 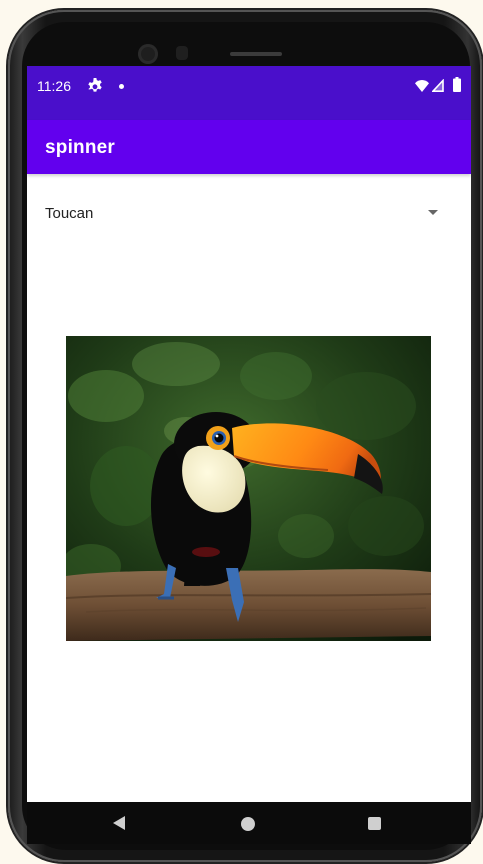 What do you see at coordinates (69, 213) in the screenshot?
I see `spinner-selected-value: Toucan` at bounding box center [69, 213].